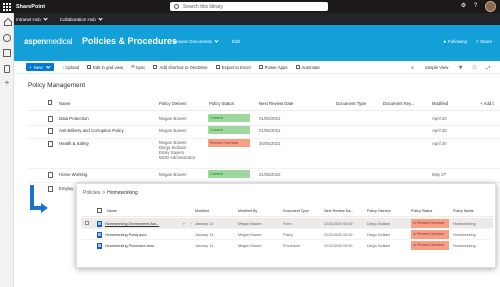  I want to click on simple-view-dropdown: ≡ Simple View, so click(429, 67).